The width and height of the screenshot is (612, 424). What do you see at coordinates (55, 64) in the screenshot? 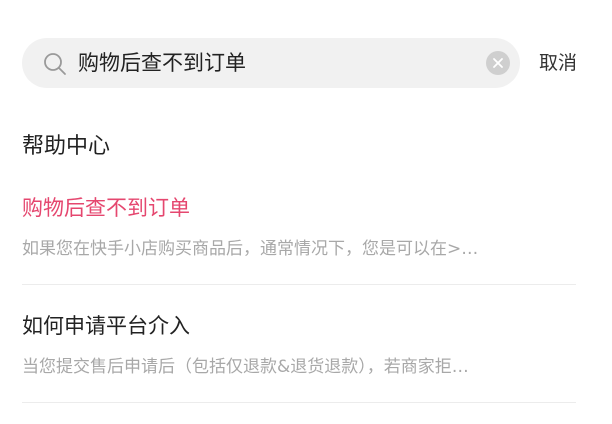
I see `search-icon` at bounding box center [55, 64].